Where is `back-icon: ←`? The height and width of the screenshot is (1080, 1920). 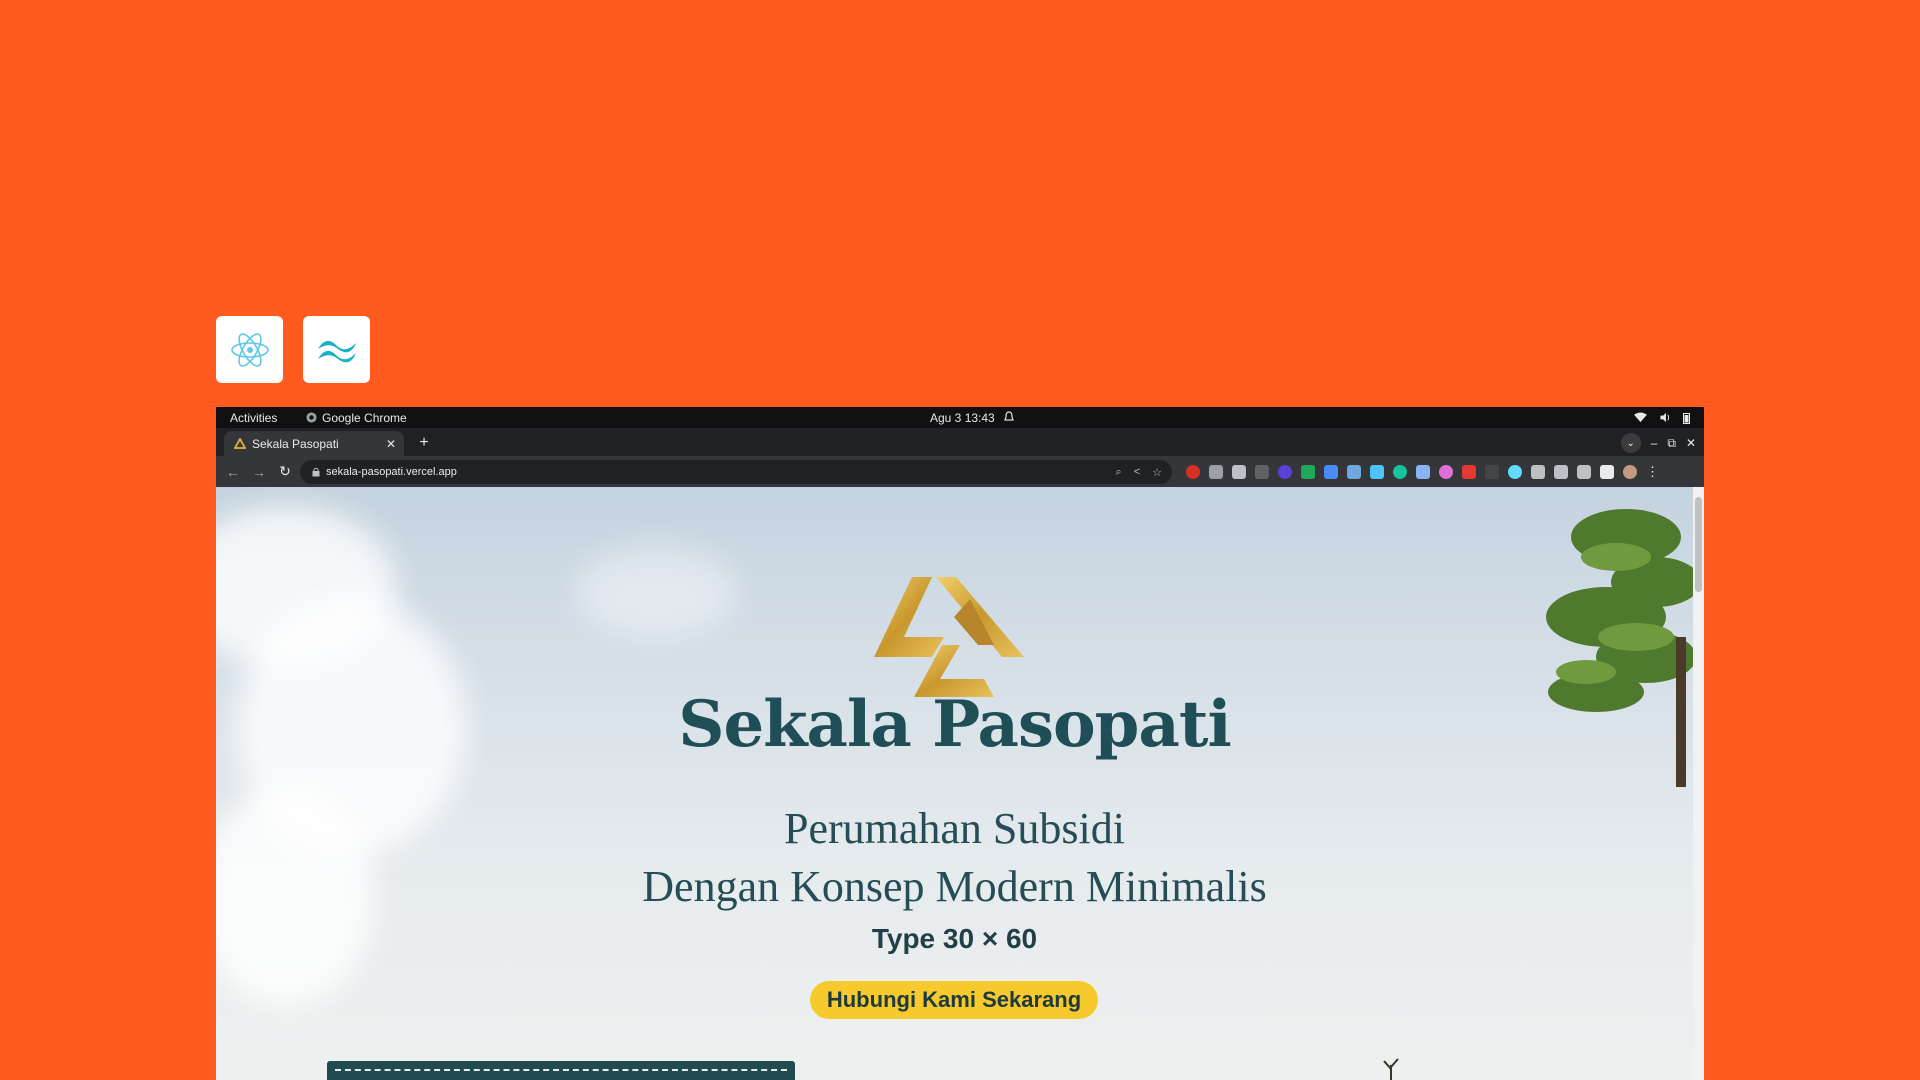
back-icon: ← is located at coordinates (233, 472).